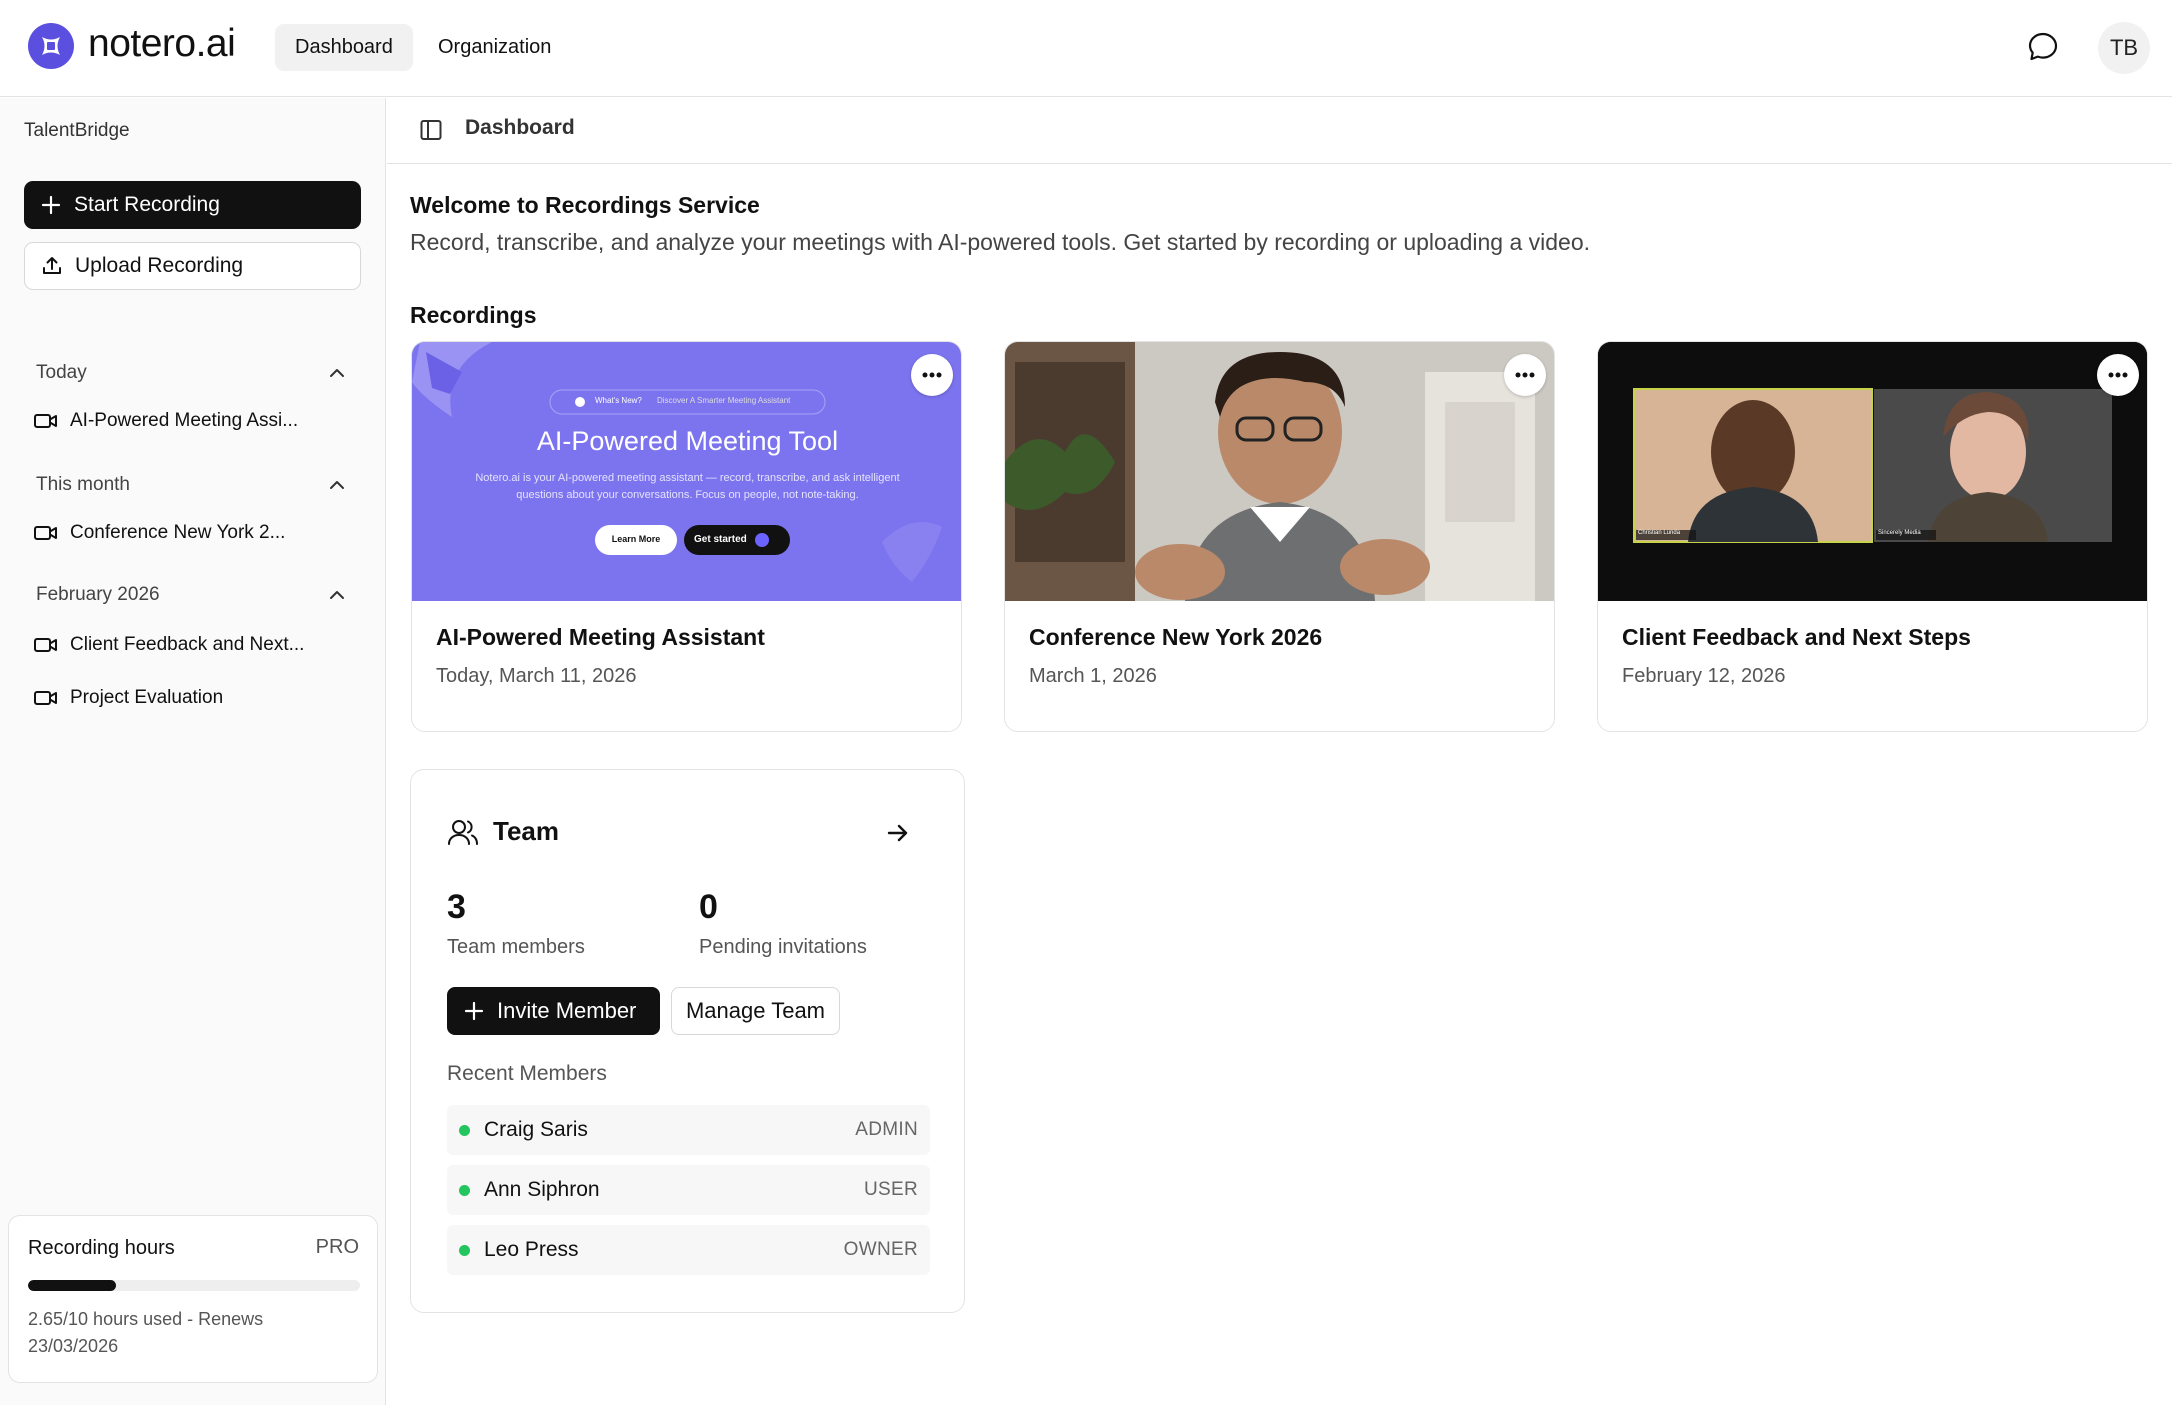 The image size is (2172, 1405). Describe the element at coordinates (2043, 47) in the screenshot. I see `chat-icon` at that location.